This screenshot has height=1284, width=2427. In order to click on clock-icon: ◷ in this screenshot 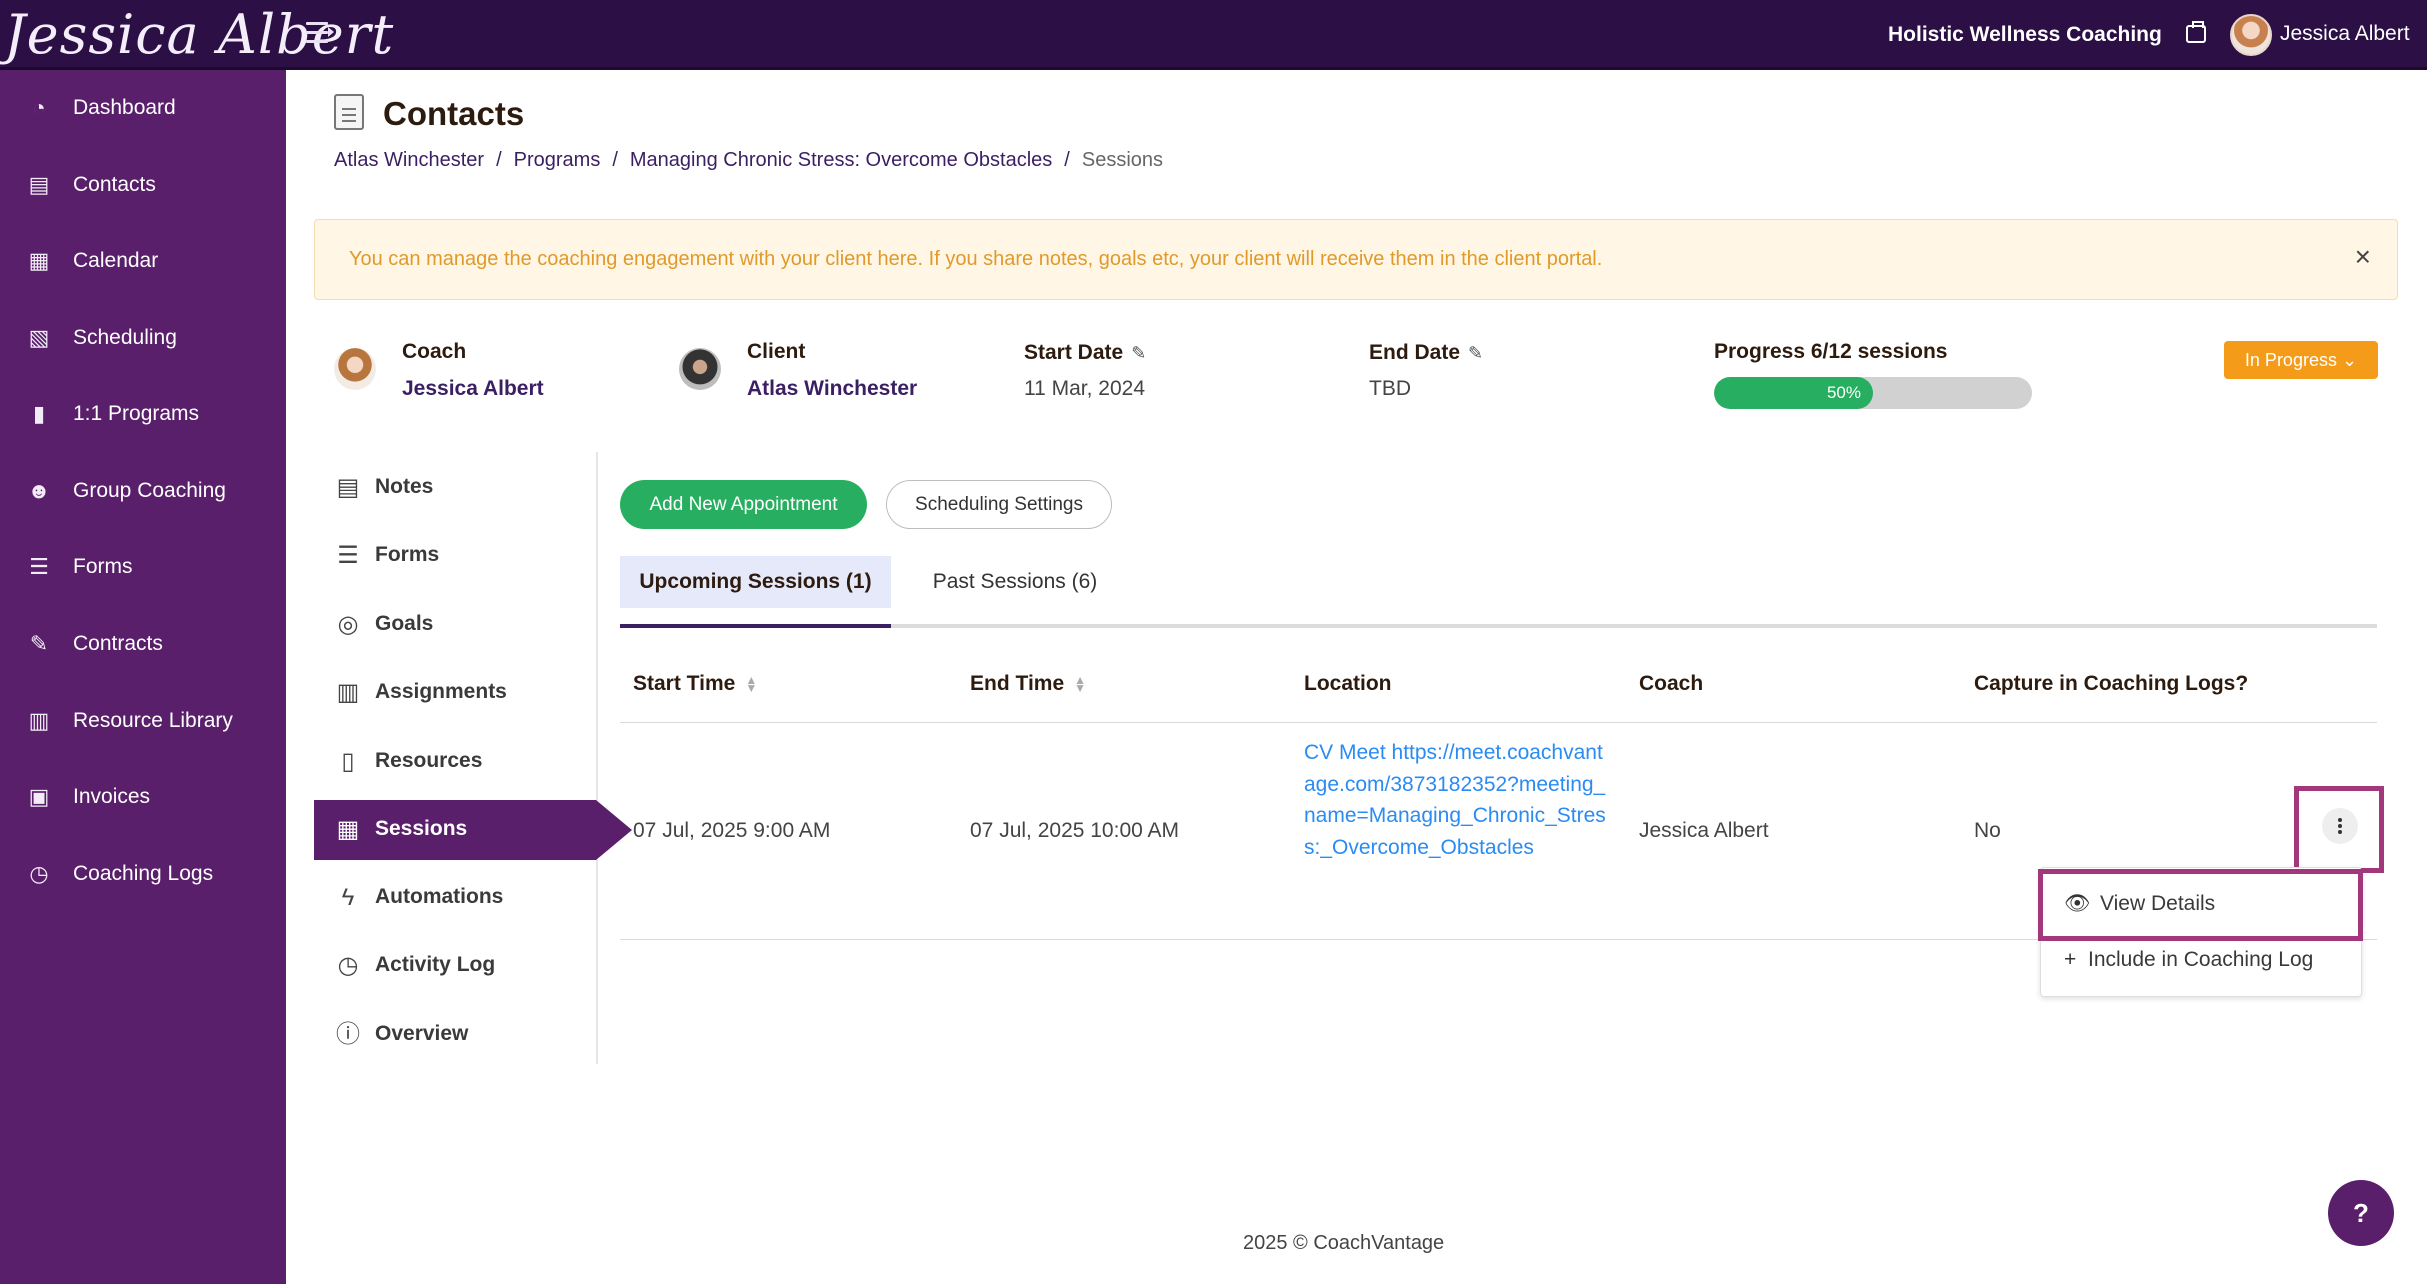, I will do `click(39, 873)`.